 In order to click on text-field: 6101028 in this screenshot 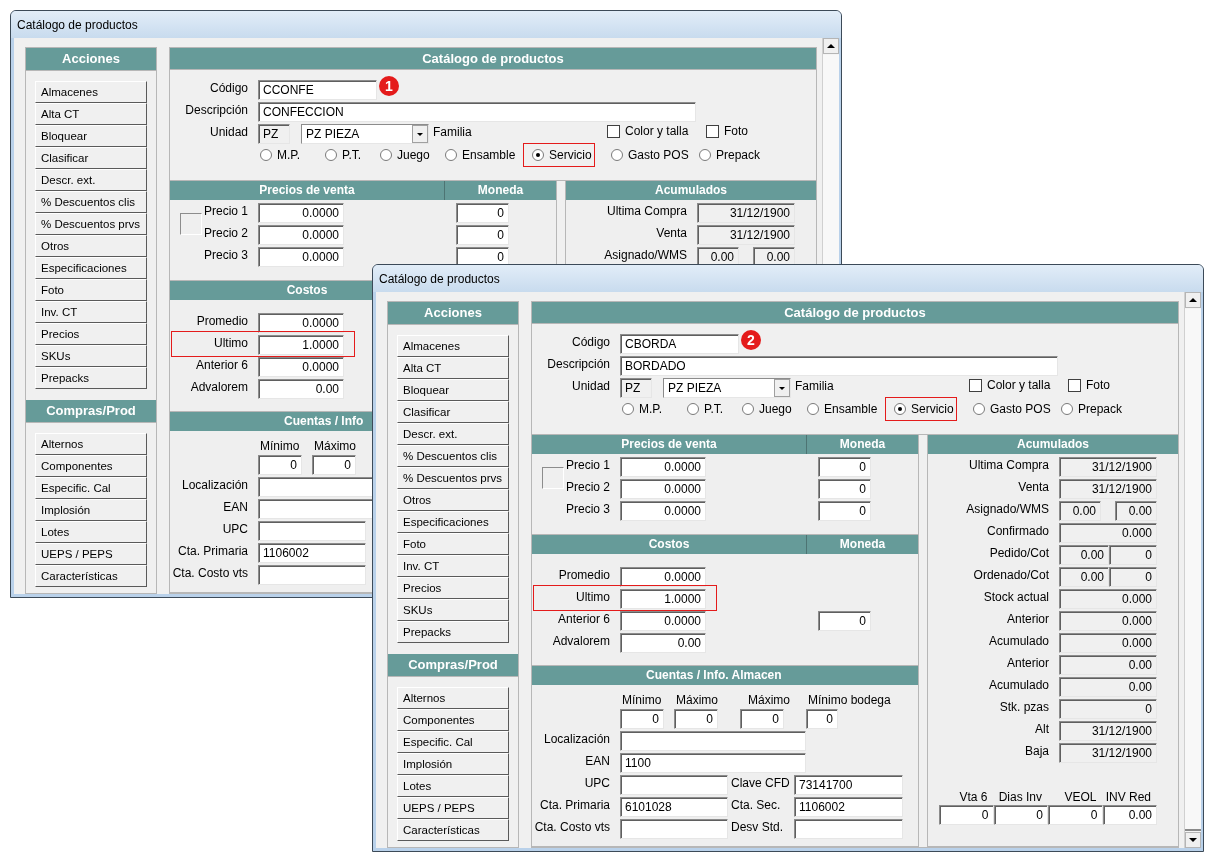, I will do `click(674, 807)`.